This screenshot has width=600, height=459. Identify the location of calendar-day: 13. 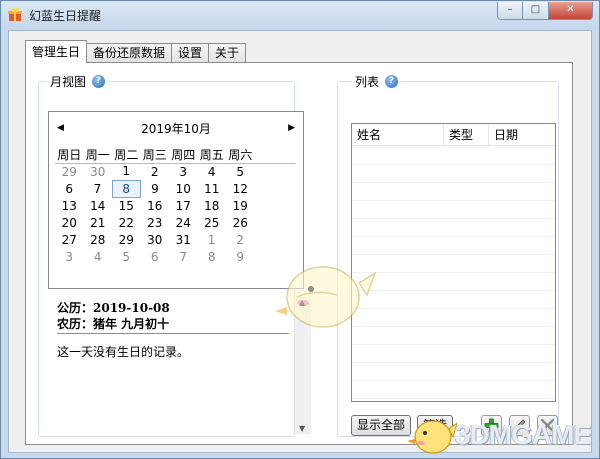
(69, 205).